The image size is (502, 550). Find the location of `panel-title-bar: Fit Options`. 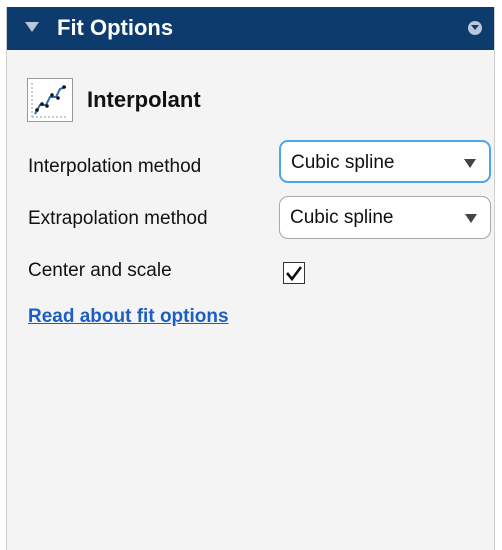

panel-title-bar: Fit Options is located at coordinates (250, 28).